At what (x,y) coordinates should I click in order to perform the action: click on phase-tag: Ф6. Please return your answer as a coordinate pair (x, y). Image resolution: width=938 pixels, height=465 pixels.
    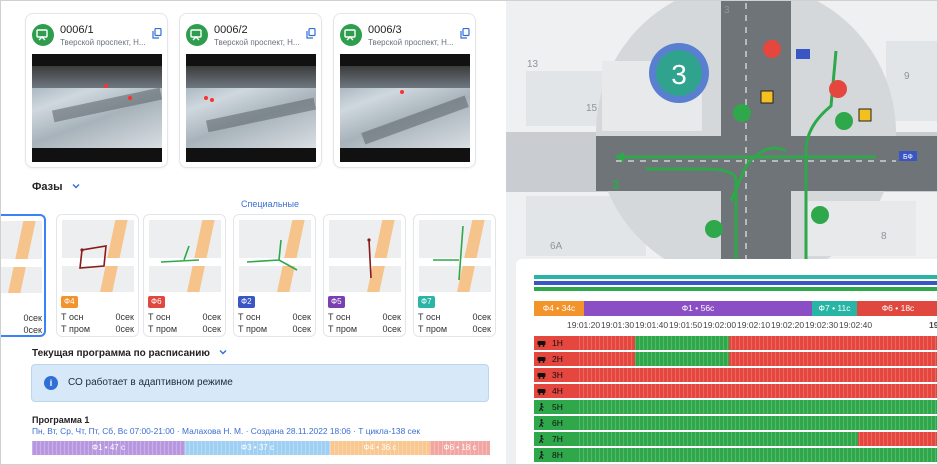
    Looking at the image, I should click on (156, 302).